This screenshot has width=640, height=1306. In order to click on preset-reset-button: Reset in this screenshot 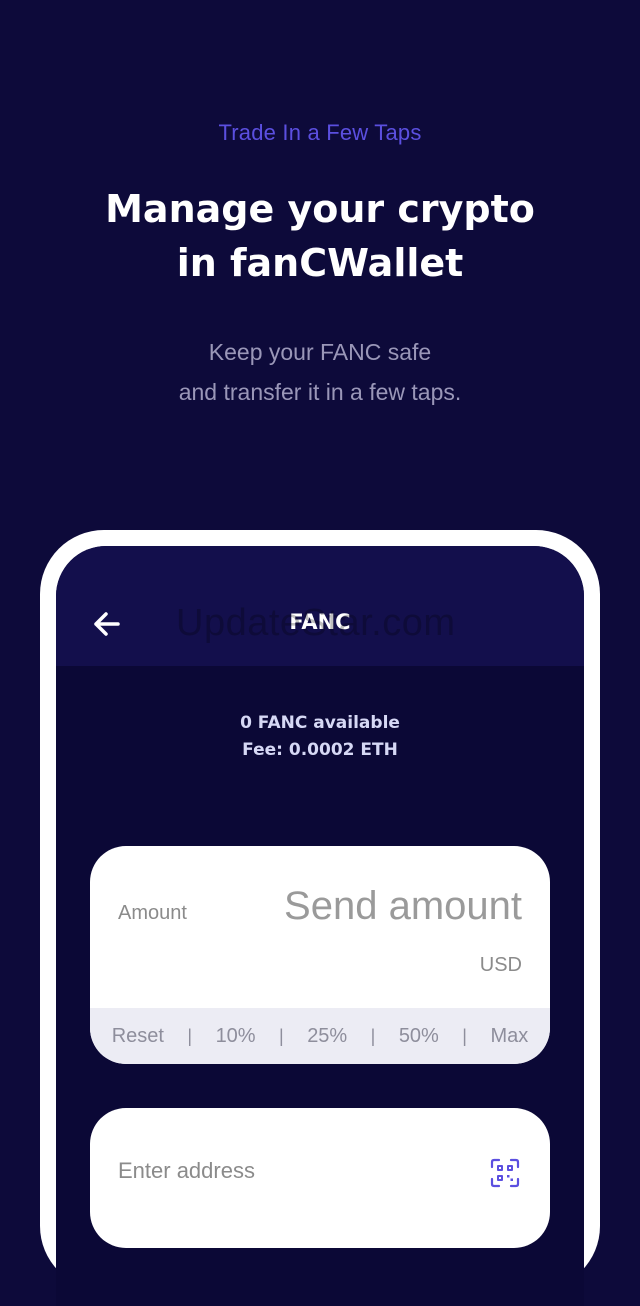, I will do `click(138, 1036)`.